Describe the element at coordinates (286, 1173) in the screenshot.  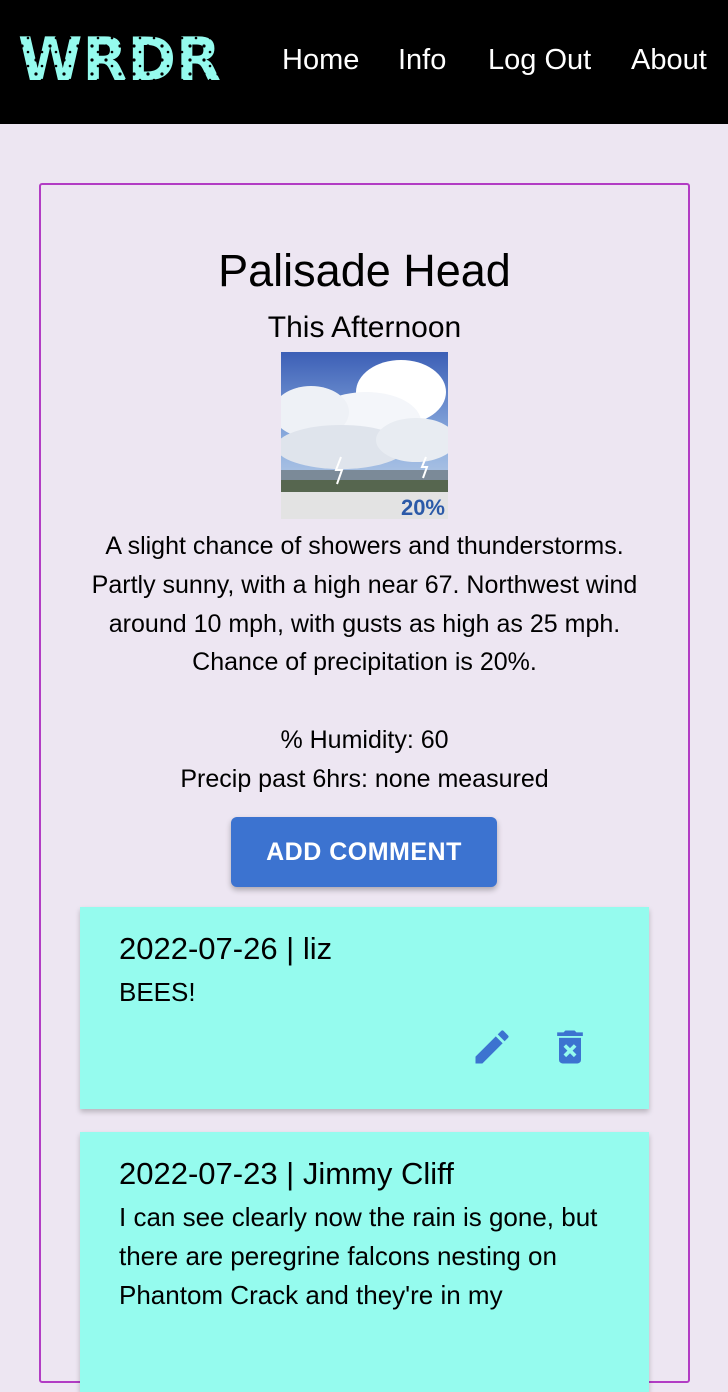
I see `comment-header: 2022-07-23 | Jimmy Cliff` at that location.